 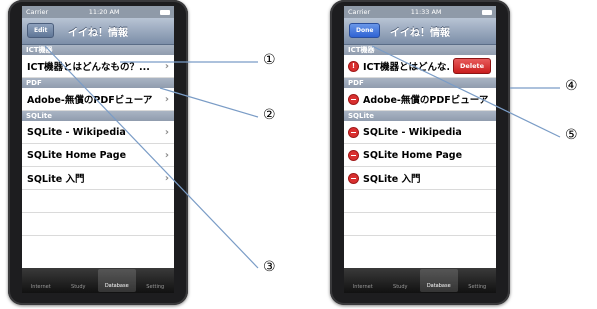 What do you see at coordinates (98, 178) in the screenshot?
I see `list-item: SQLite 入門 ›` at bounding box center [98, 178].